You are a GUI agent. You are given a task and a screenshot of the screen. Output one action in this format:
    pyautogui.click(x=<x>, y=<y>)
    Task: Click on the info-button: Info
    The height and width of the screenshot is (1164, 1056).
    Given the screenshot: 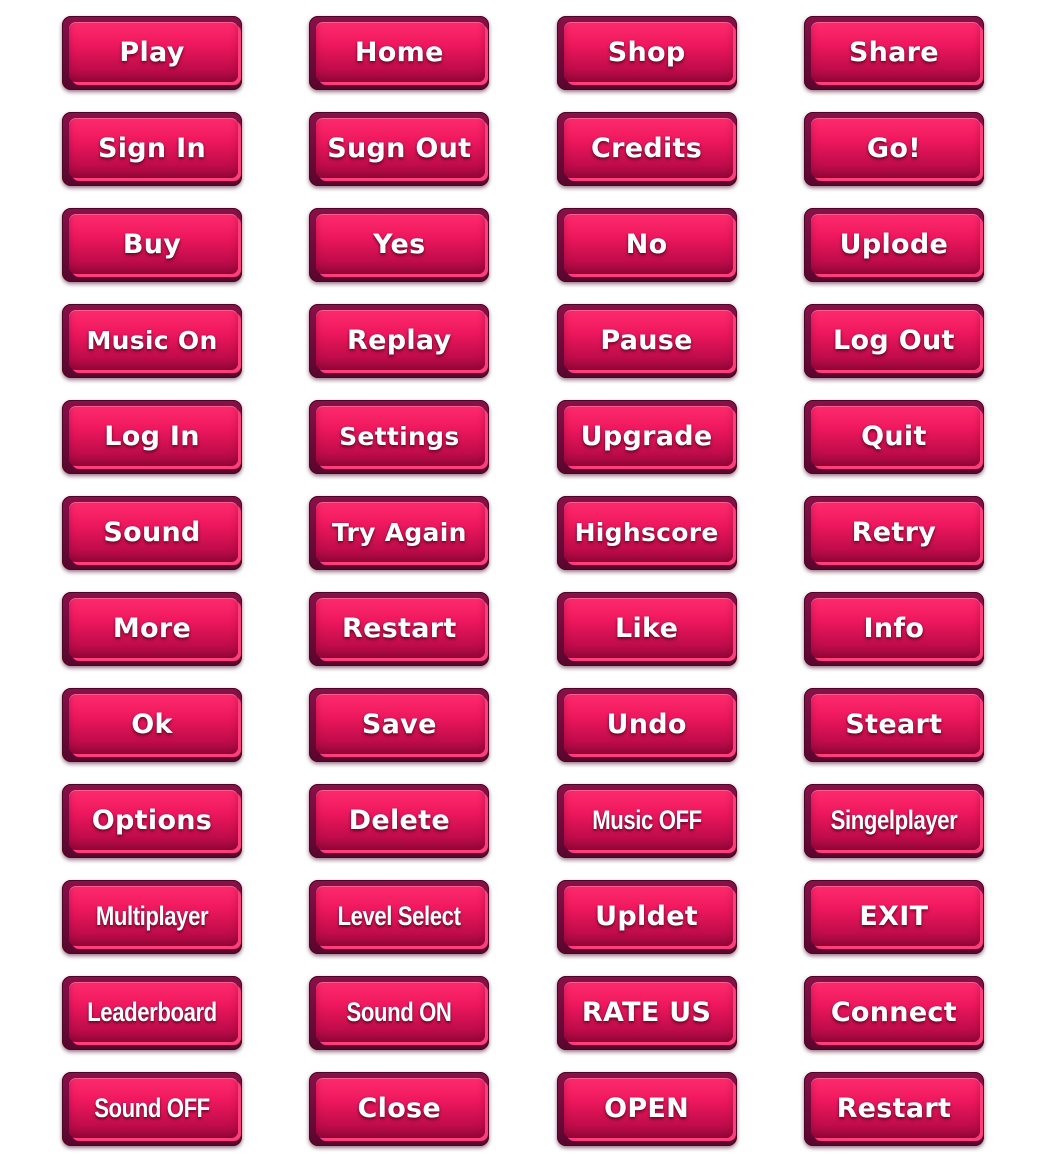 What is the action you would take?
    pyautogui.click(x=893, y=629)
    